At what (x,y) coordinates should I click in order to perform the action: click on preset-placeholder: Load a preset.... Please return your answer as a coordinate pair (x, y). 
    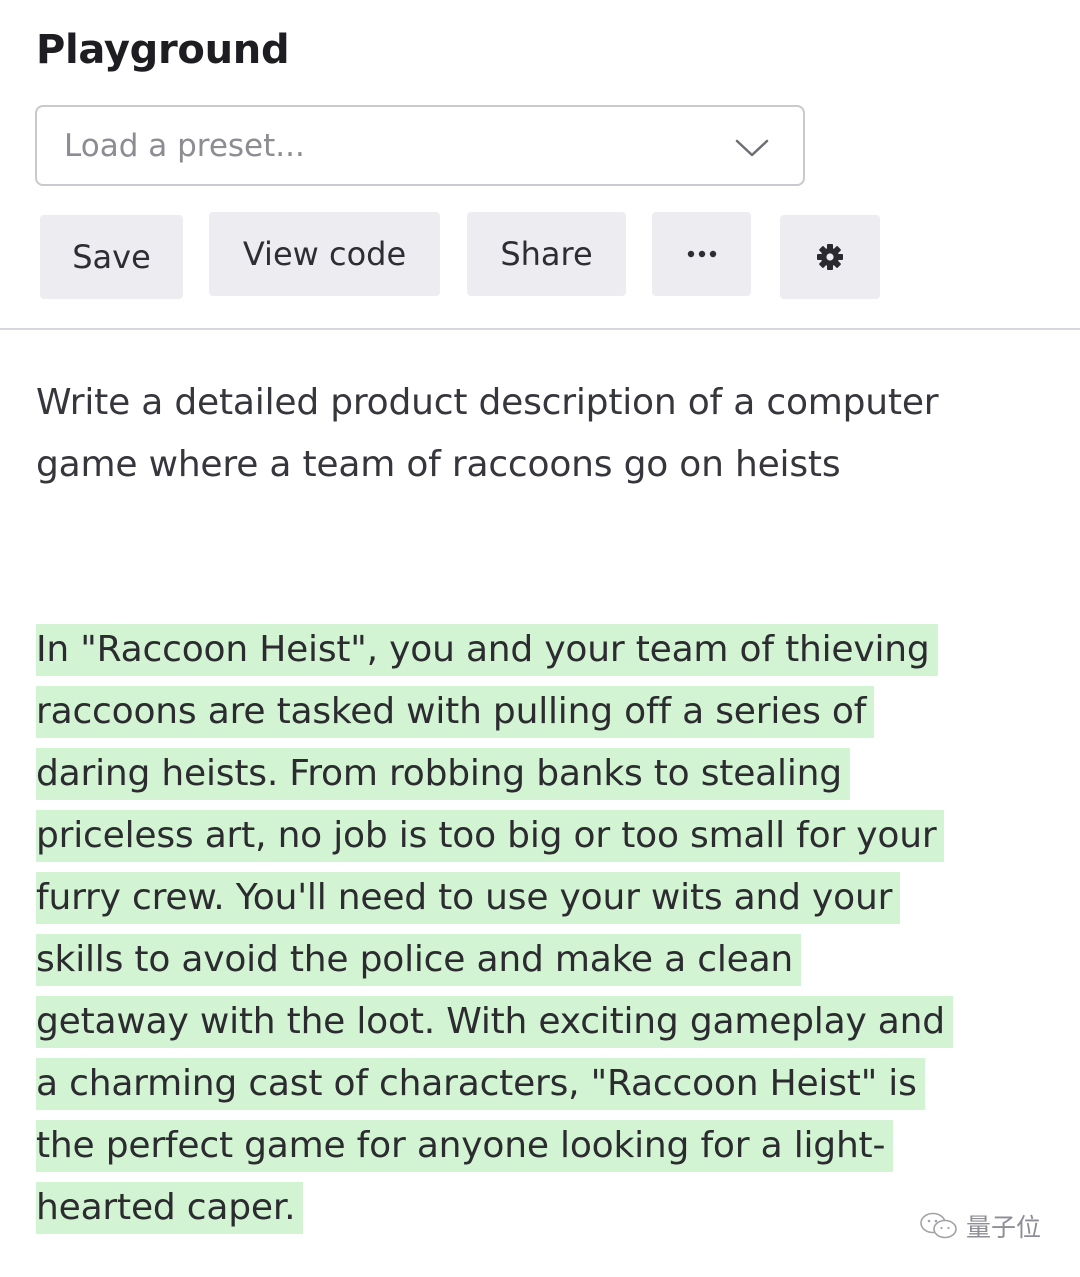
    Looking at the image, I should click on (184, 145).